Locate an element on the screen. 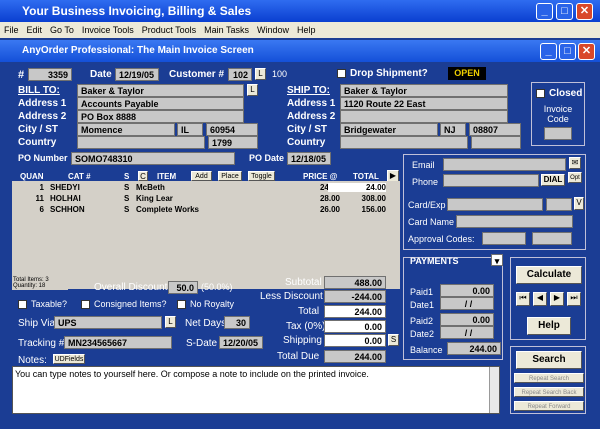 This screenshot has width=600, height=429. repeat-forward-button: Repeat Forward is located at coordinates (549, 406).